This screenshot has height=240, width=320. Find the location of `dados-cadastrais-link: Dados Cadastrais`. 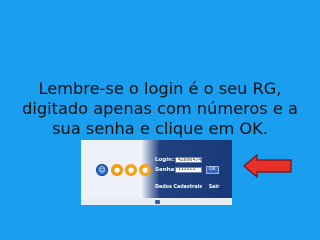

dados-cadastrais-link: Dados Cadastrais is located at coordinates (178, 187).